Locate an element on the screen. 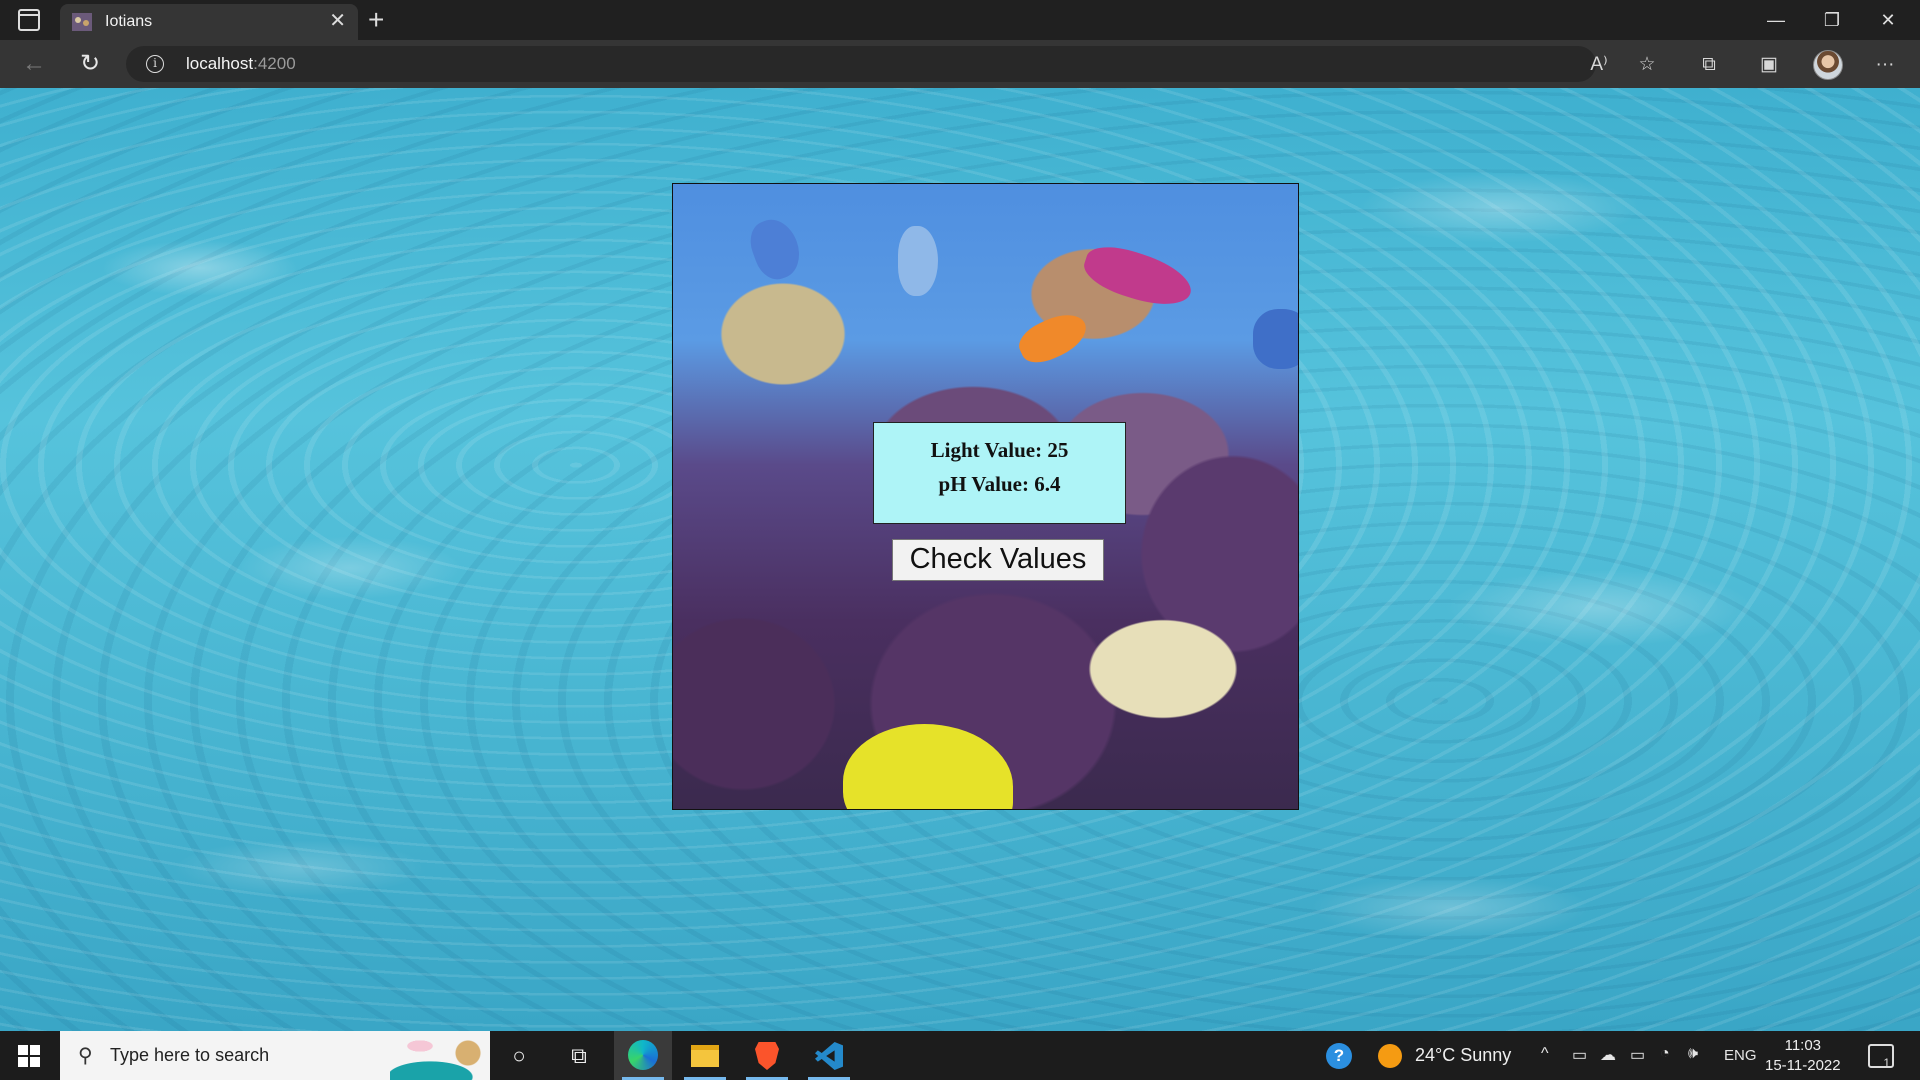  edge-icon is located at coordinates (643, 1055).